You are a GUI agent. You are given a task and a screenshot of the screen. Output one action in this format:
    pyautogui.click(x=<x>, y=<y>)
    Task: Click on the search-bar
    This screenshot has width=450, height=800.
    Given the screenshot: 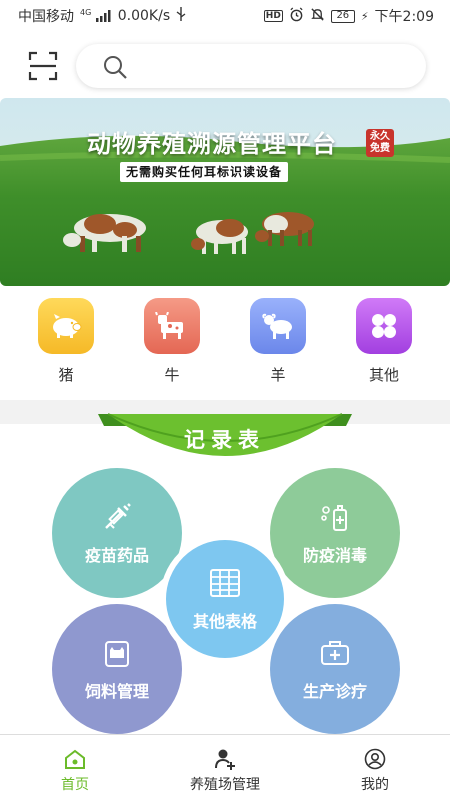 What is the action you would take?
    pyautogui.click(x=225, y=66)
    